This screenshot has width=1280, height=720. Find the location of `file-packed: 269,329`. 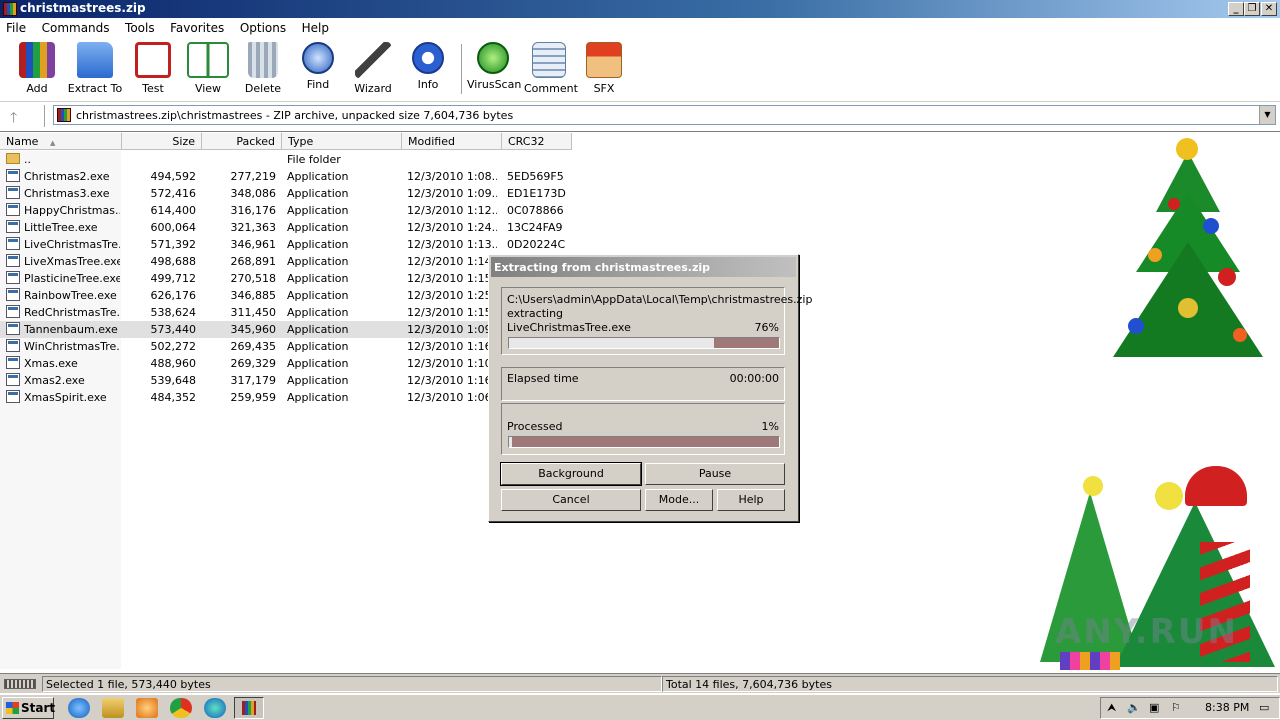

file-packed: 269,329 is located at coordinates (253, 363).